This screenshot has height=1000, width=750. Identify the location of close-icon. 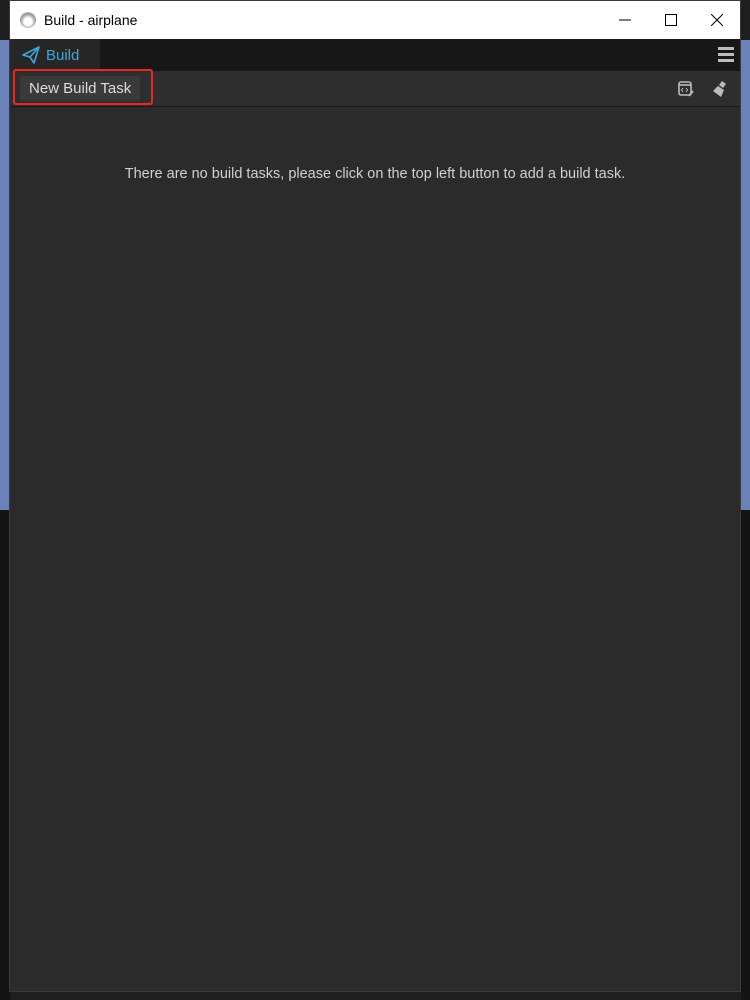
(717, 20).